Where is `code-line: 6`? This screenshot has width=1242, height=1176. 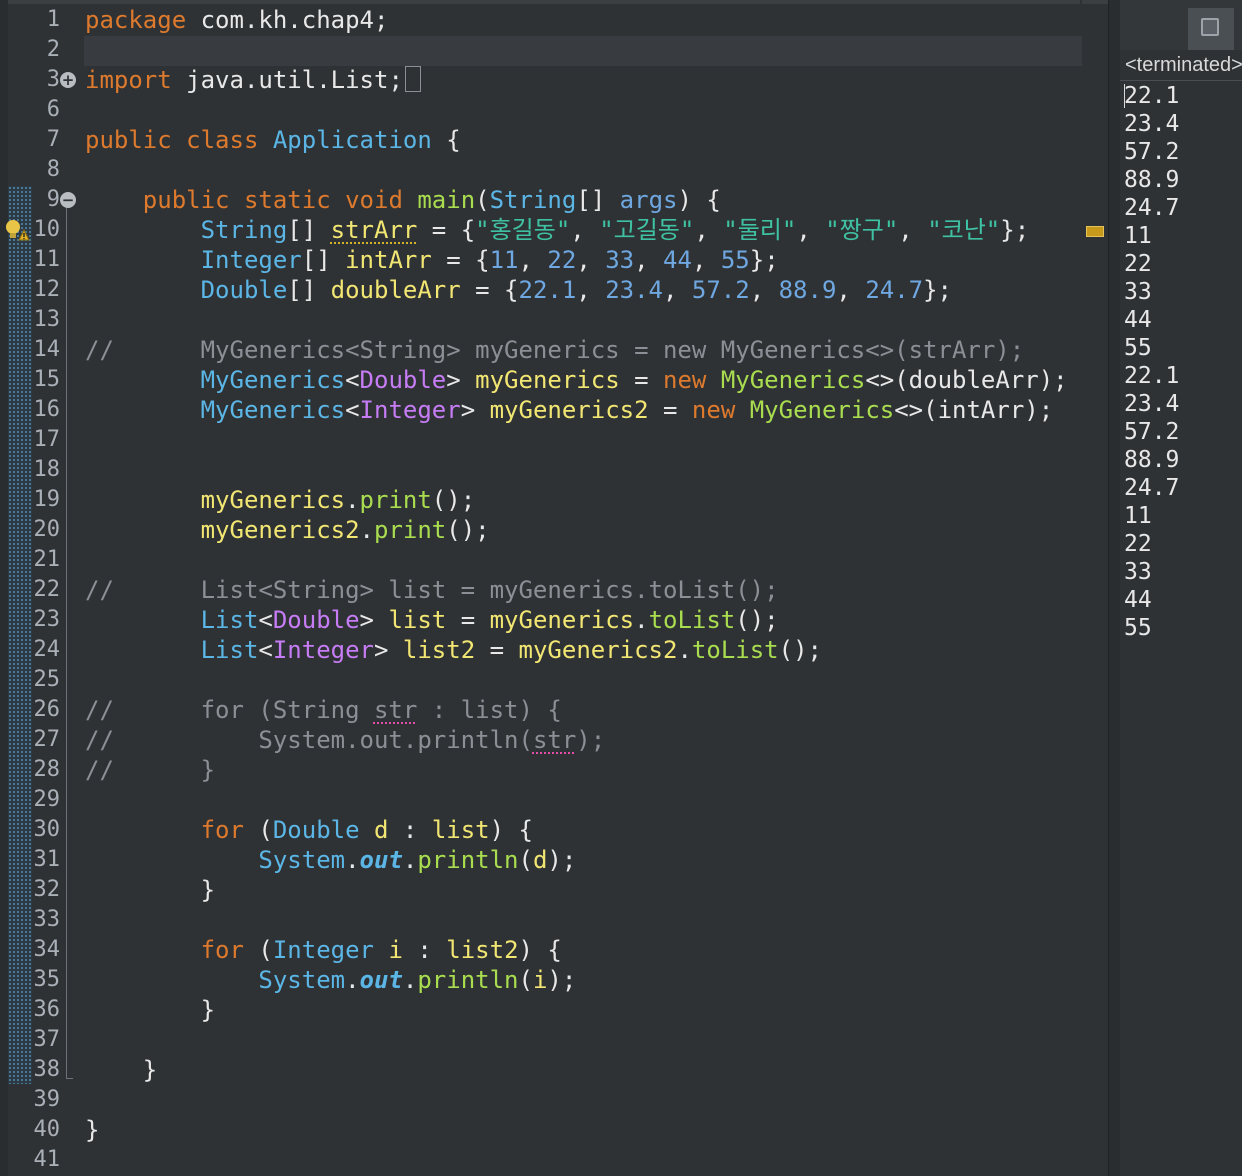
code-line: 6 is located at coordinates (554, 110).